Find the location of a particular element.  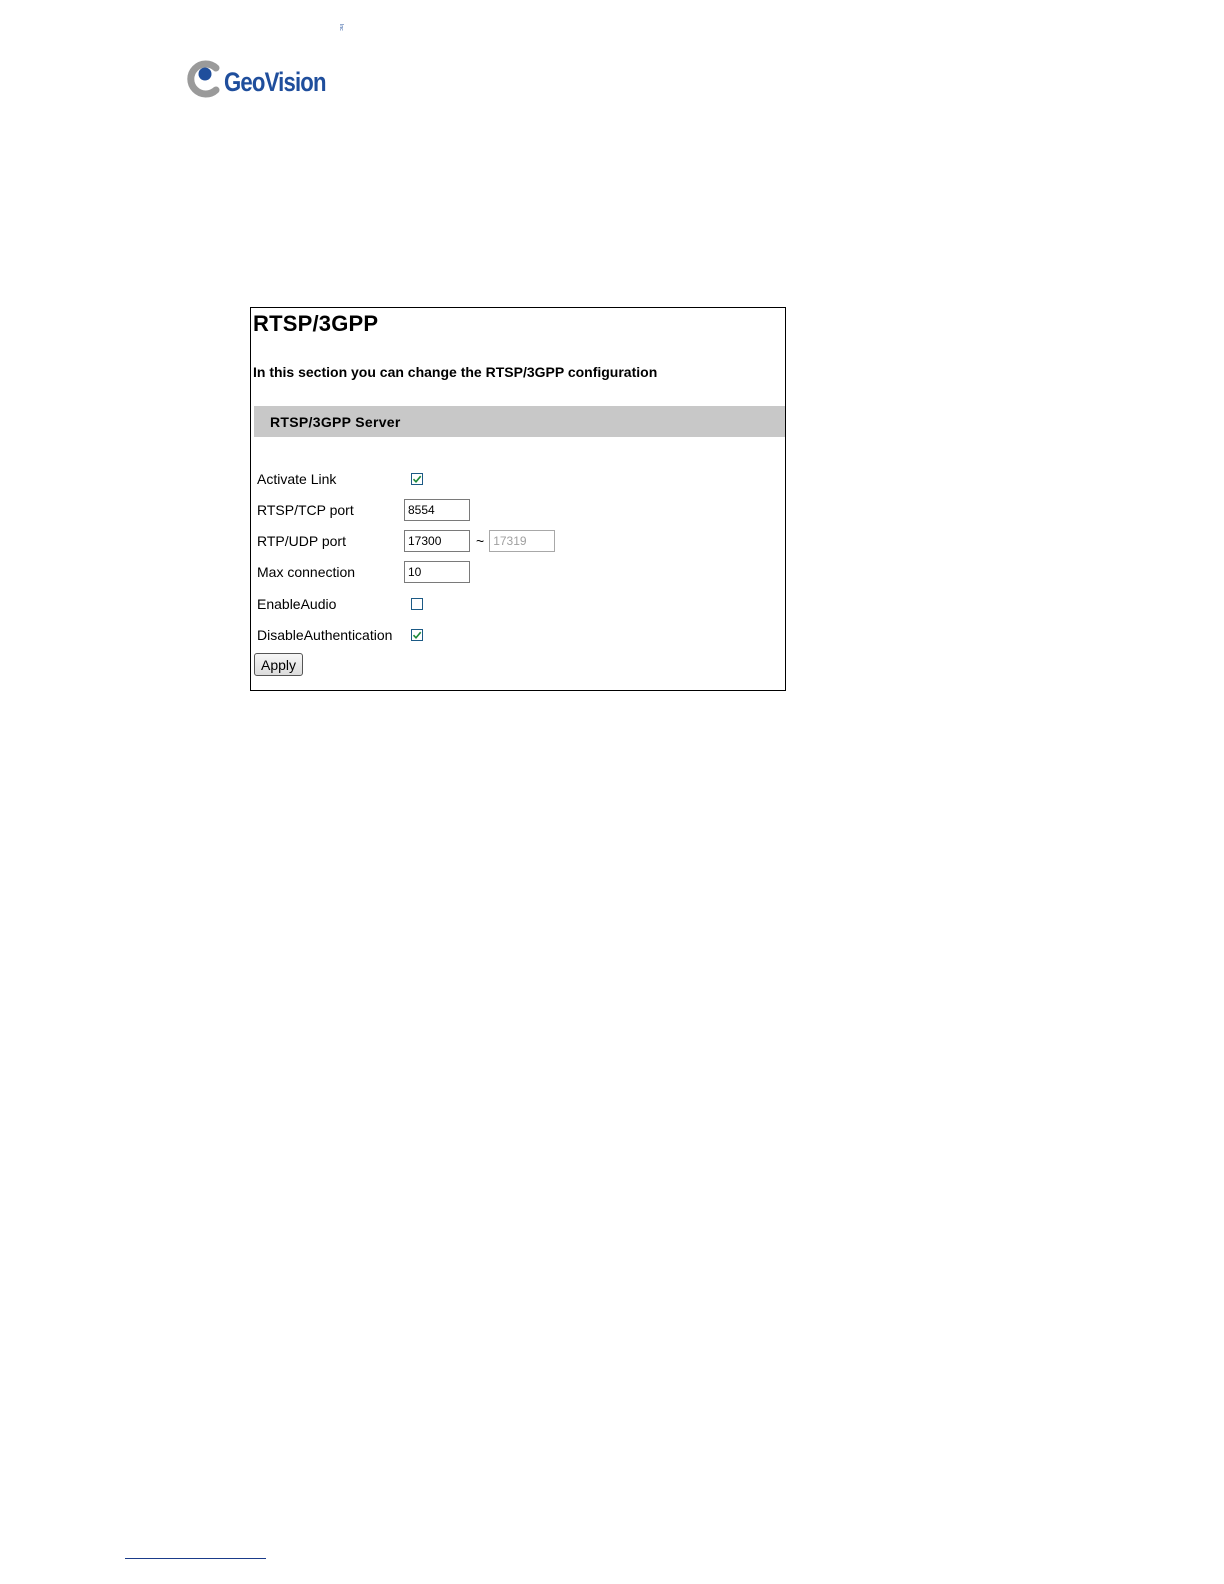

disable-authentication-checkbox is located at coordinates (417, 635).